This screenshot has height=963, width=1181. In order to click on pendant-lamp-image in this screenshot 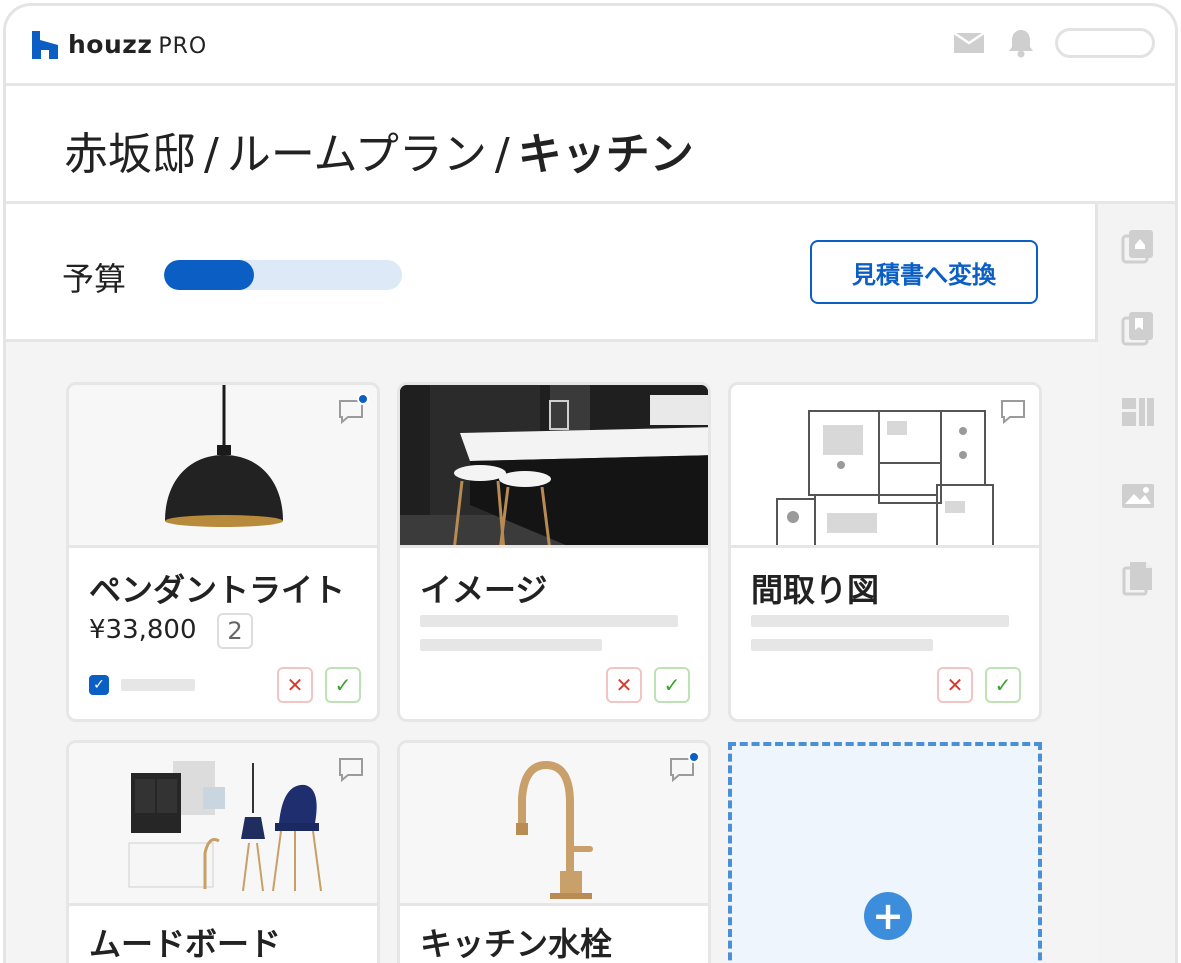, I will do `click(224, 456)`.